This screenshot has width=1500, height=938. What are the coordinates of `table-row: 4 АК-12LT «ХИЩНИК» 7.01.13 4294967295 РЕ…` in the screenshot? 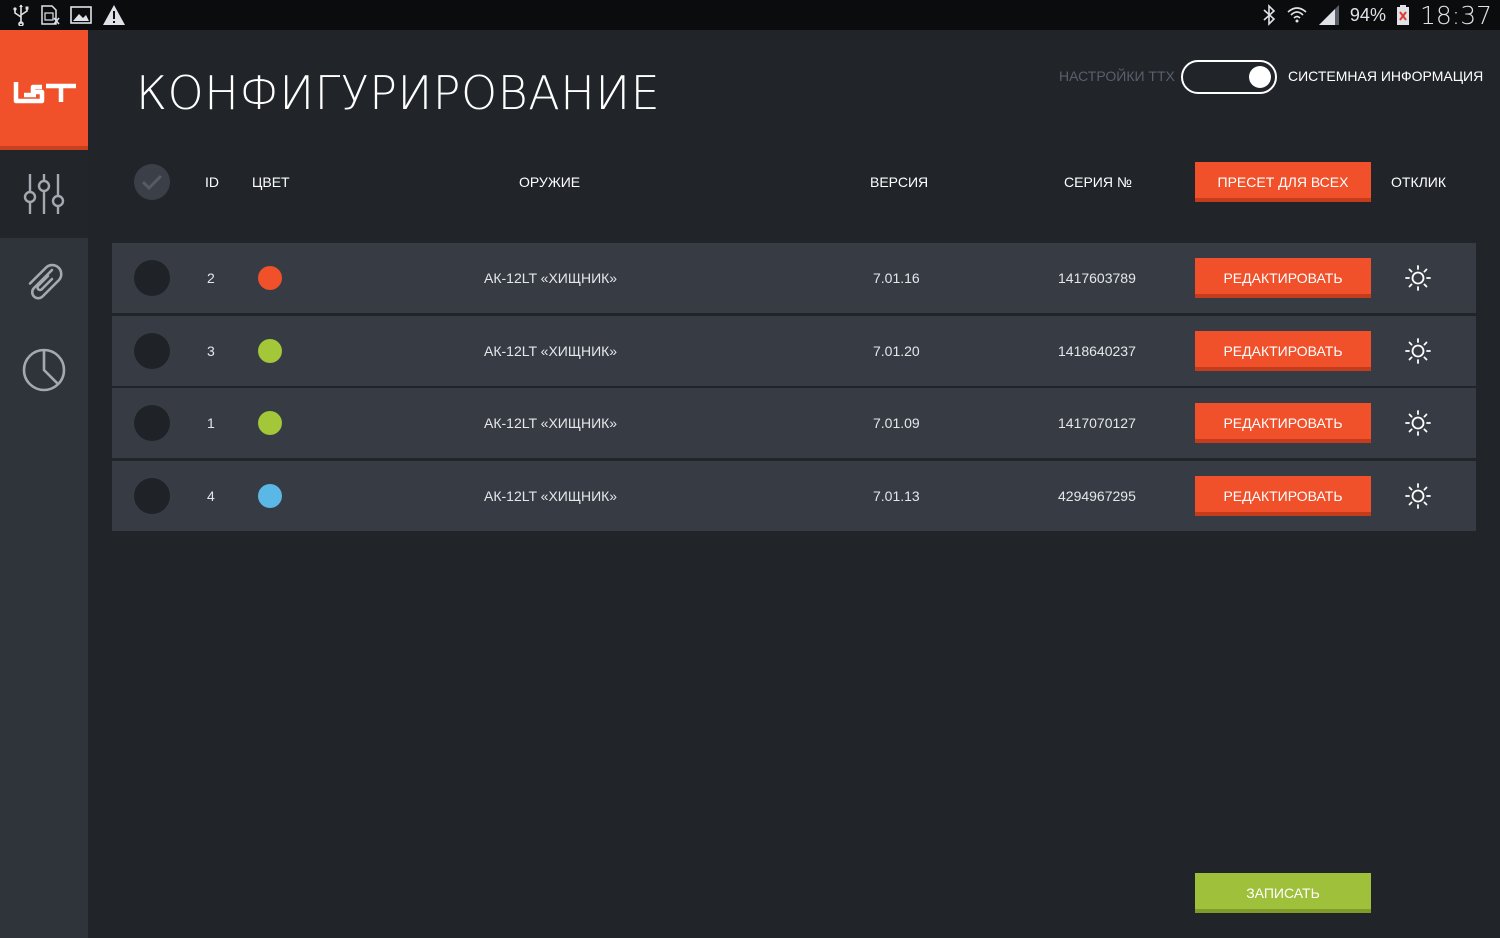 It's located at (794, 496).